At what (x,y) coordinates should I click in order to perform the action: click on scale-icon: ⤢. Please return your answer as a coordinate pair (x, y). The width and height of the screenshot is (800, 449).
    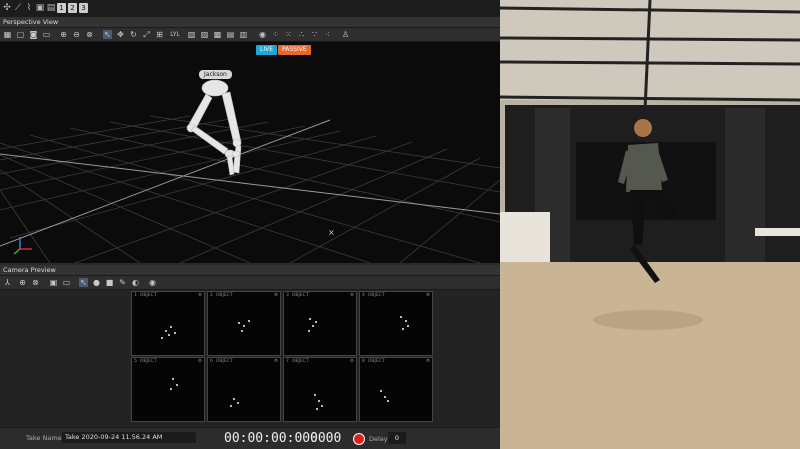
    Looking at the image, I should click on (146, 34).